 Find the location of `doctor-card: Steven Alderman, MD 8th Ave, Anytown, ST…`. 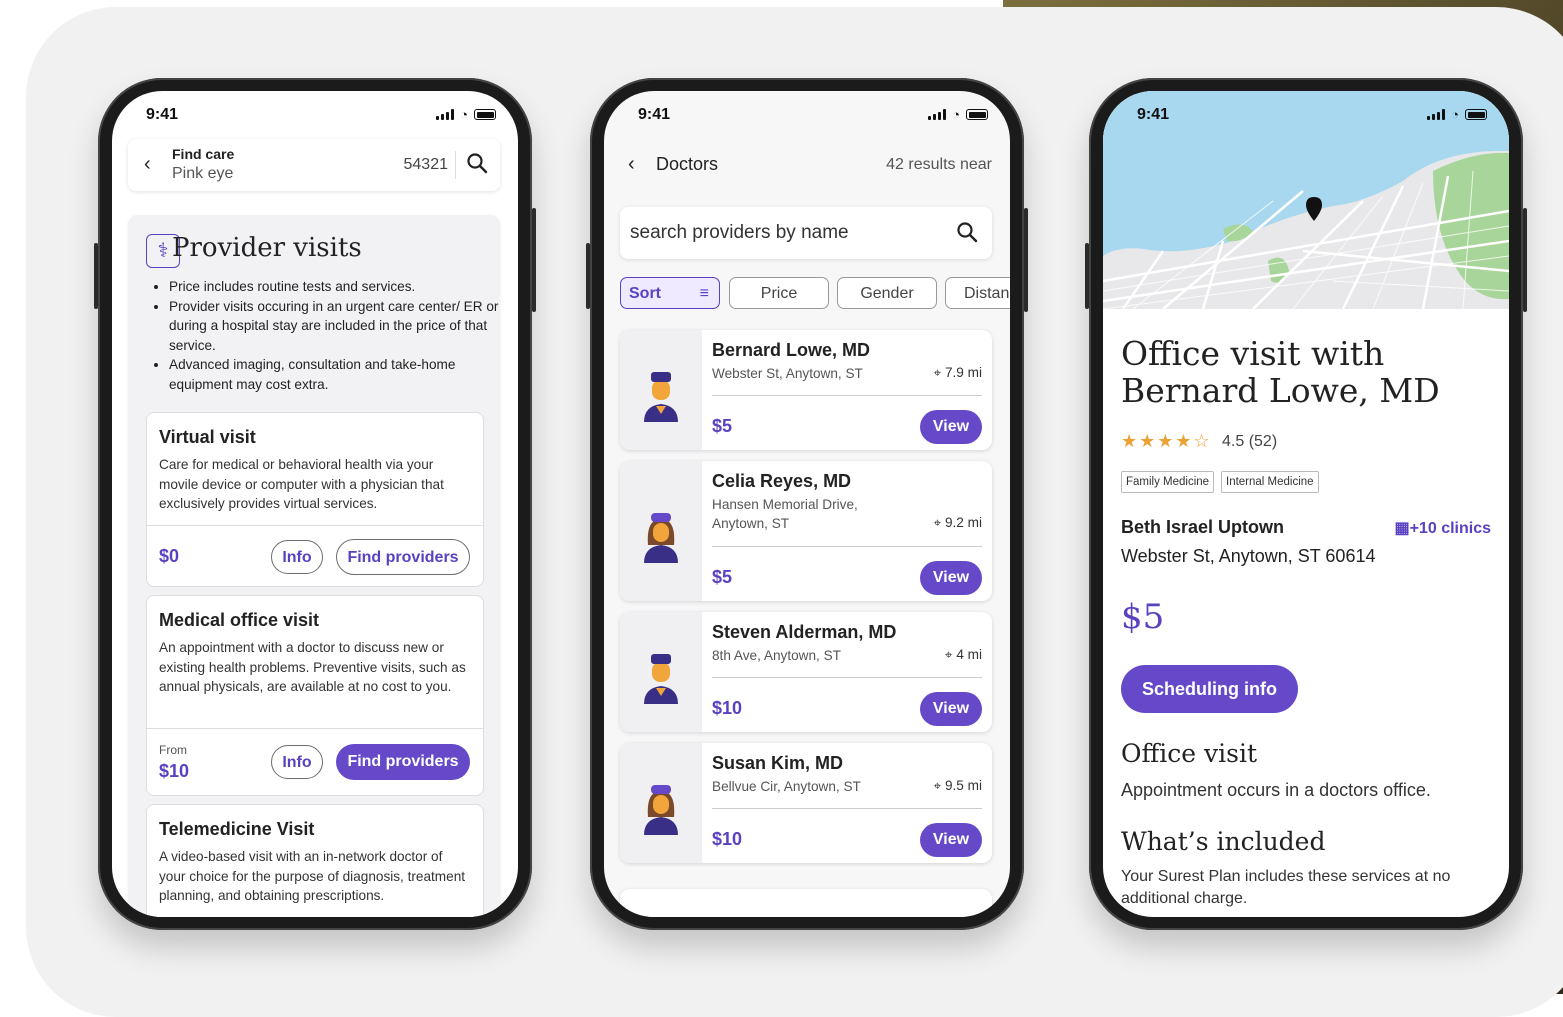

doctor-card: Steven Alderman, MD 8th Ave, Anytown, ST… is located at coordinates (806, 672).